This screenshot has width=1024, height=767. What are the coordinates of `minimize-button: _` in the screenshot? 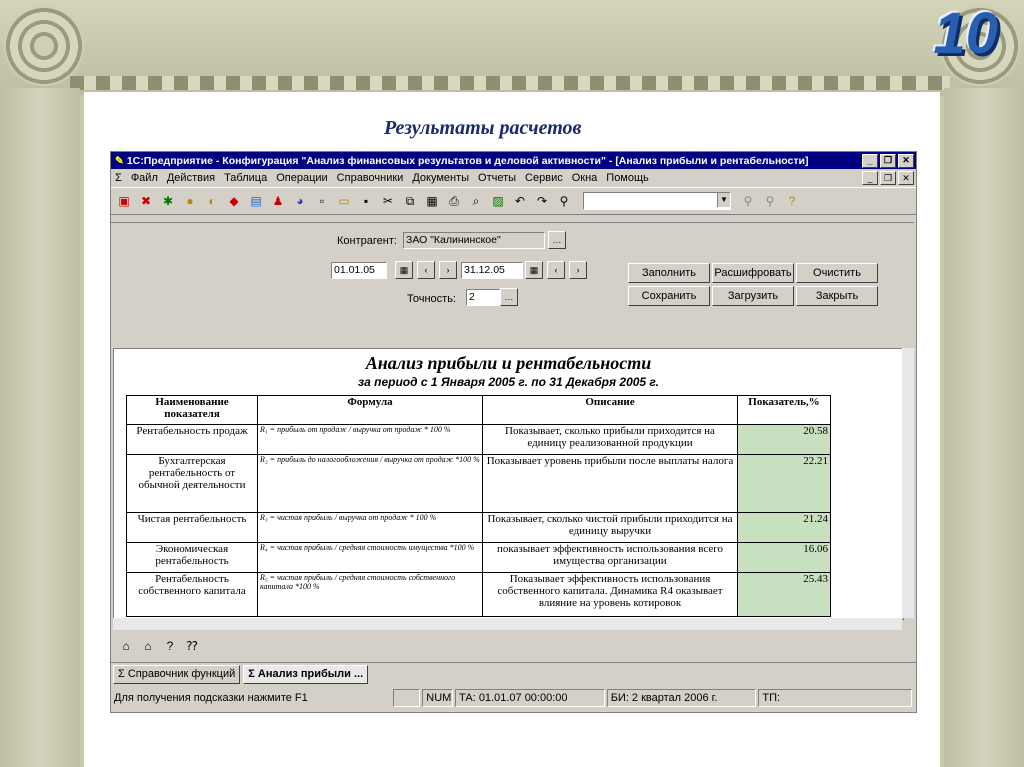 It's located at (870, 160).